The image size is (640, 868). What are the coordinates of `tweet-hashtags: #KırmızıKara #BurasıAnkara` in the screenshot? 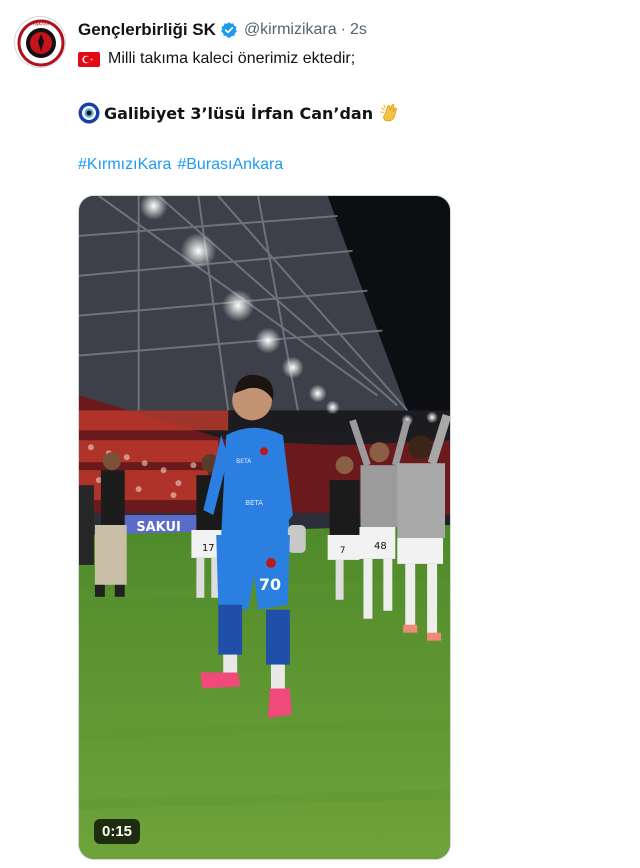 It's located at (180, 165).